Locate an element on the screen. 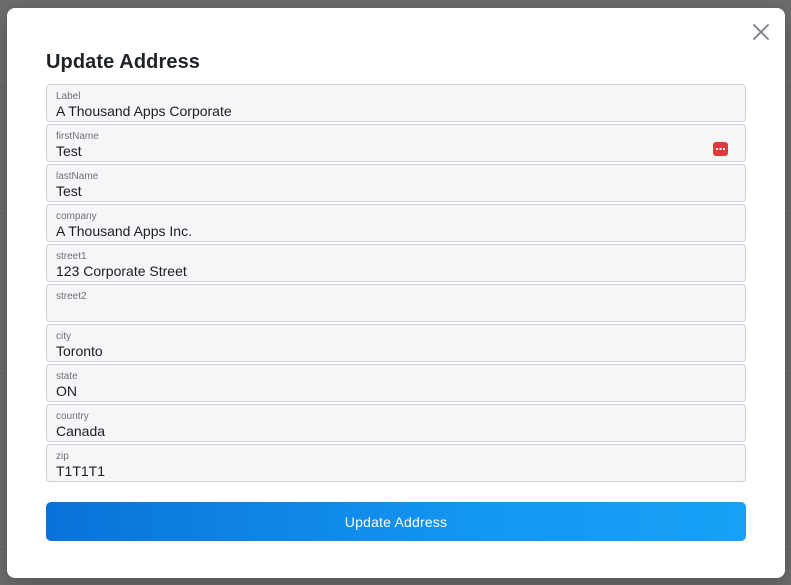  street2-field: street2 is located at coordinates (396, 303).